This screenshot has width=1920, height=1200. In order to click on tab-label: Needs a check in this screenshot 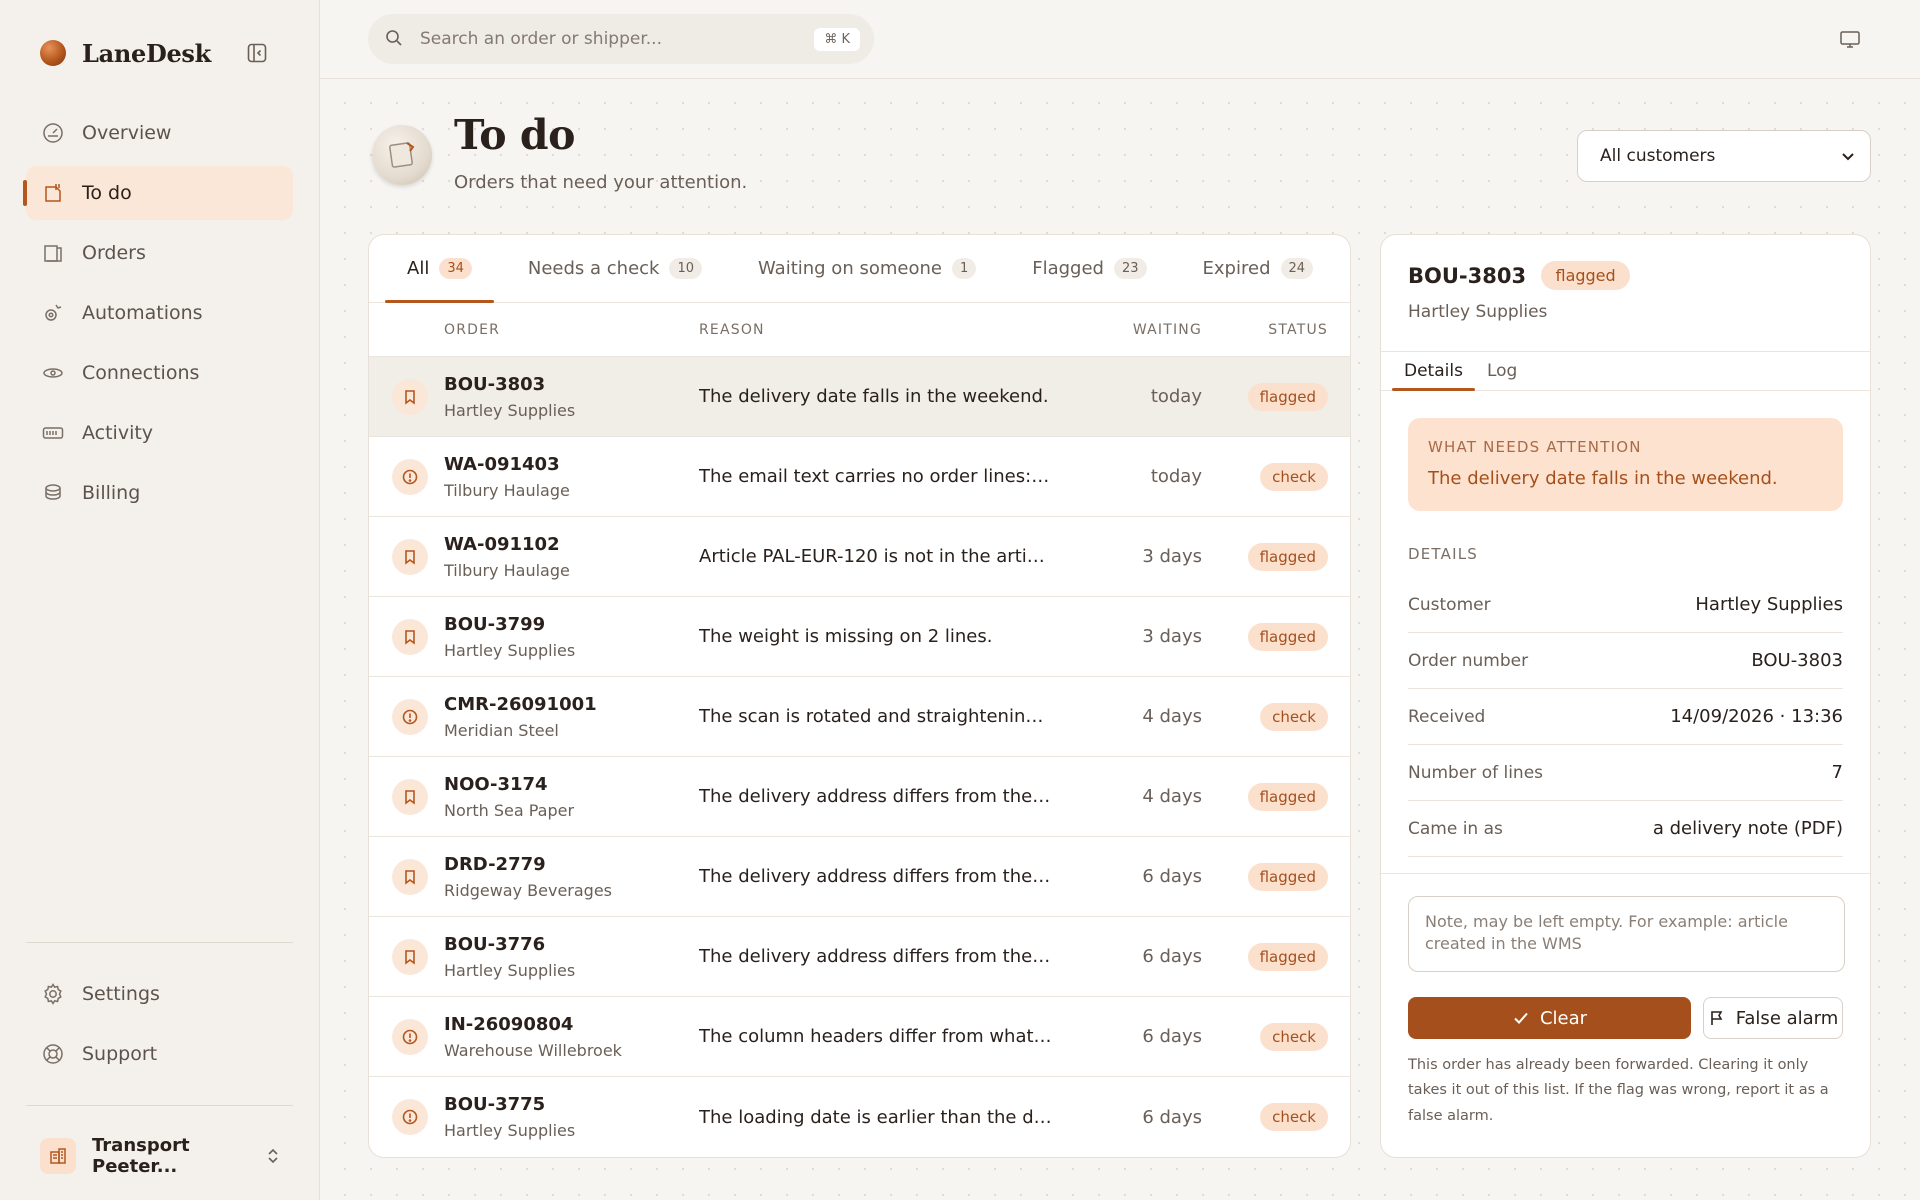, I will do `click(593, 268)`.